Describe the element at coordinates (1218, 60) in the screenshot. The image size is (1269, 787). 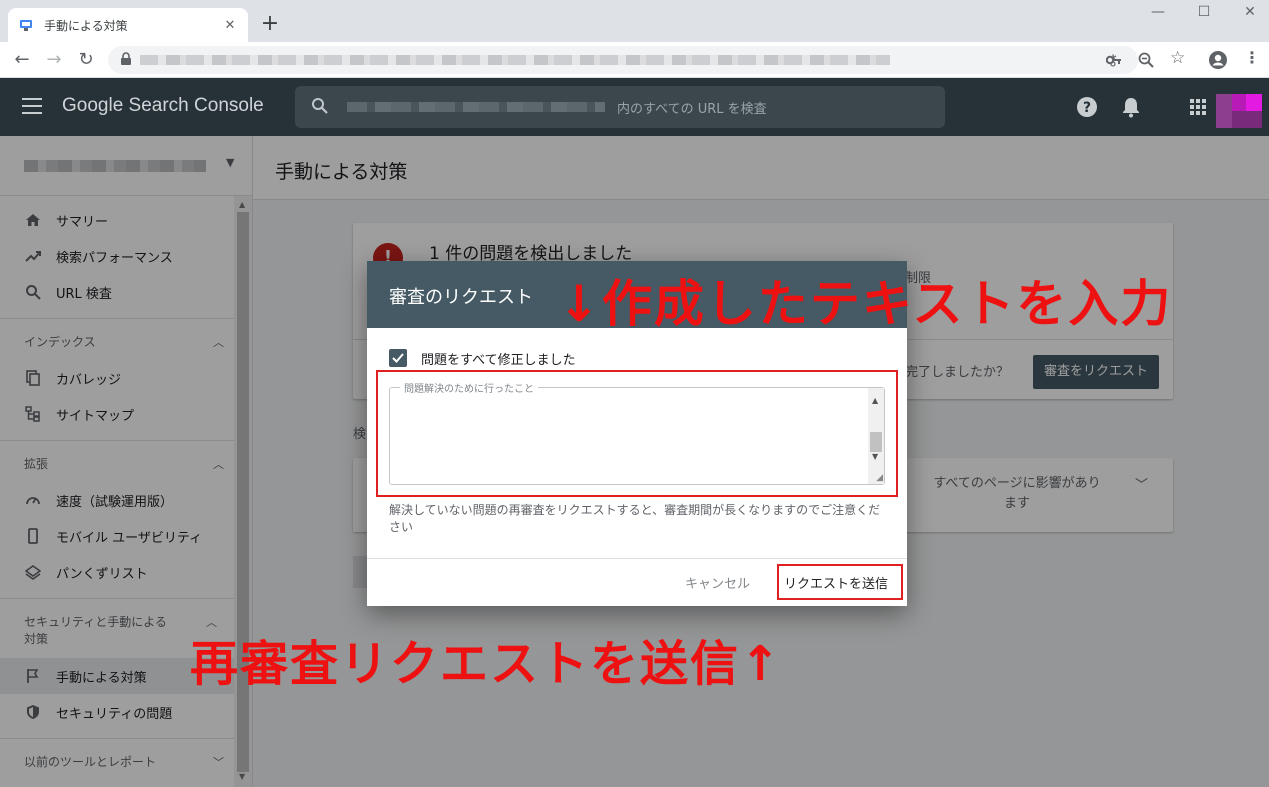
I see `profile-icon` at that location.